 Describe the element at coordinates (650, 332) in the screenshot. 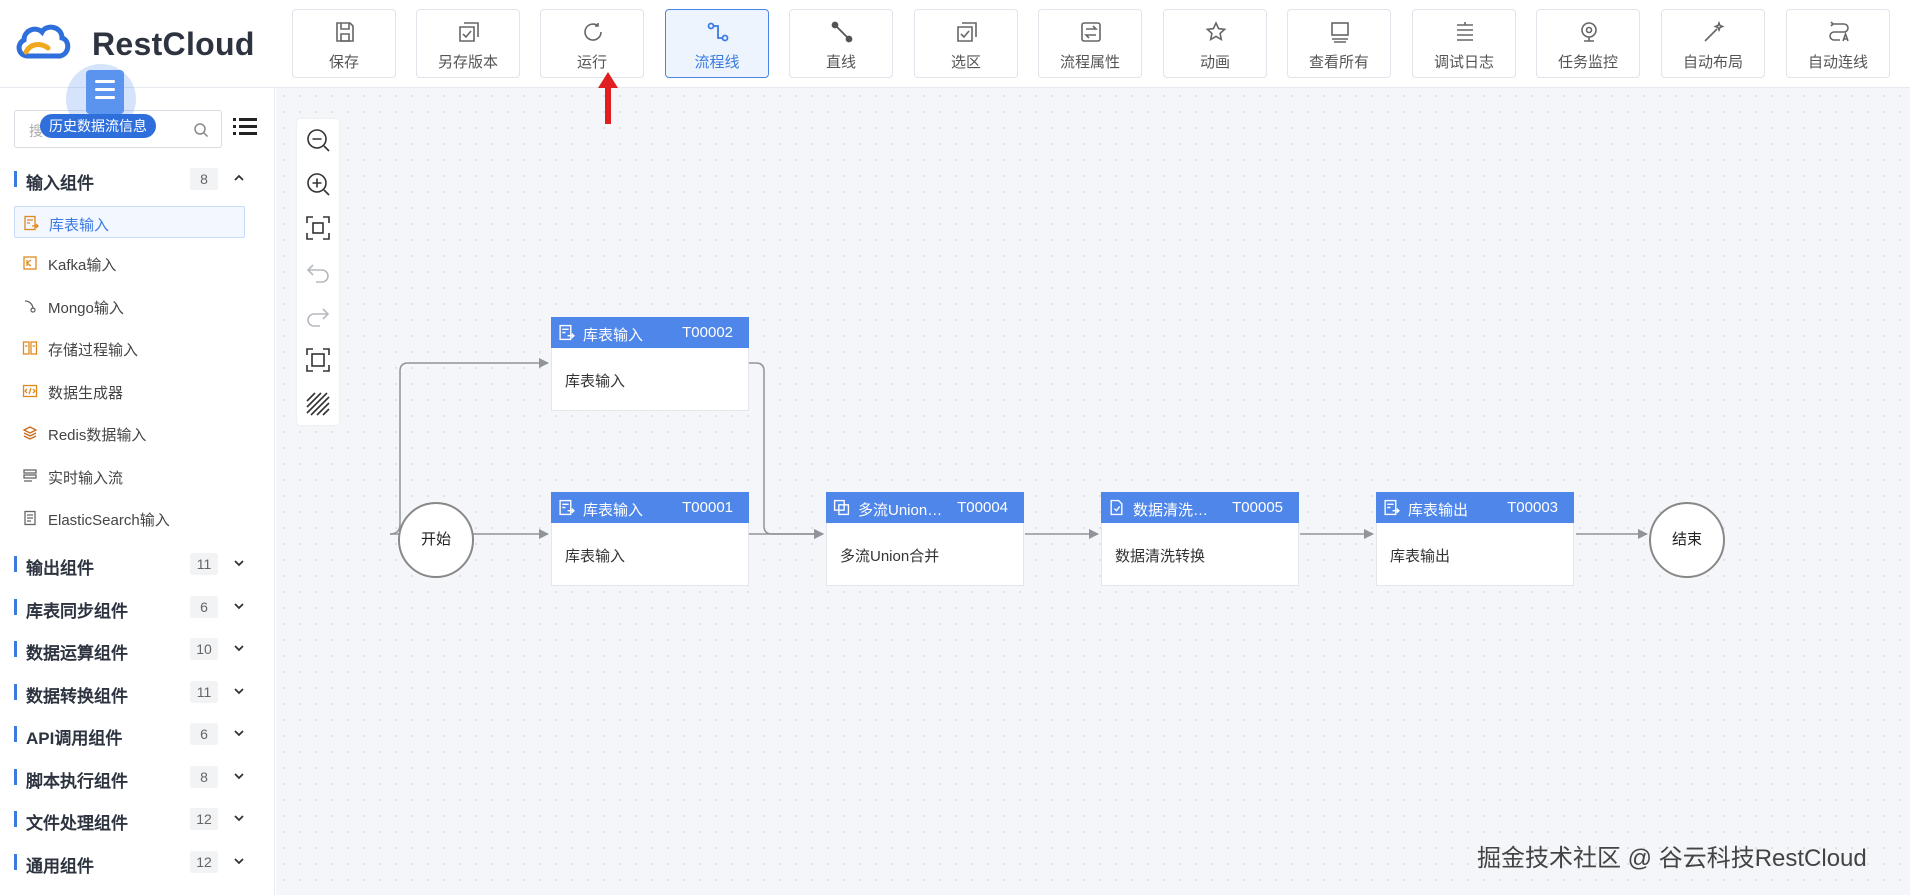

I see `node-header: 库表输入 T00002` at that location.